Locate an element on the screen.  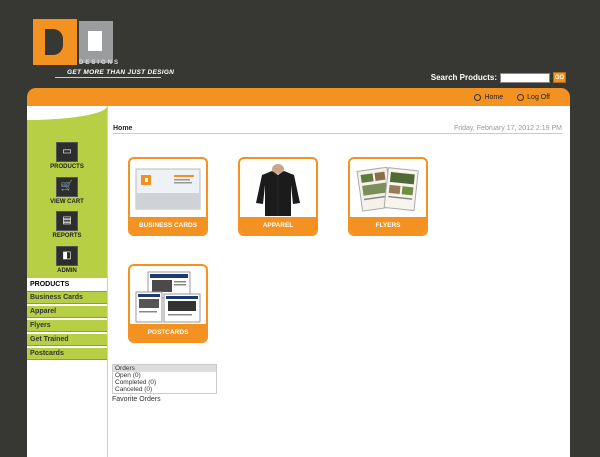
product-tile-business-cards: BUSINESS CARDS is located at coordinates (168, 196).